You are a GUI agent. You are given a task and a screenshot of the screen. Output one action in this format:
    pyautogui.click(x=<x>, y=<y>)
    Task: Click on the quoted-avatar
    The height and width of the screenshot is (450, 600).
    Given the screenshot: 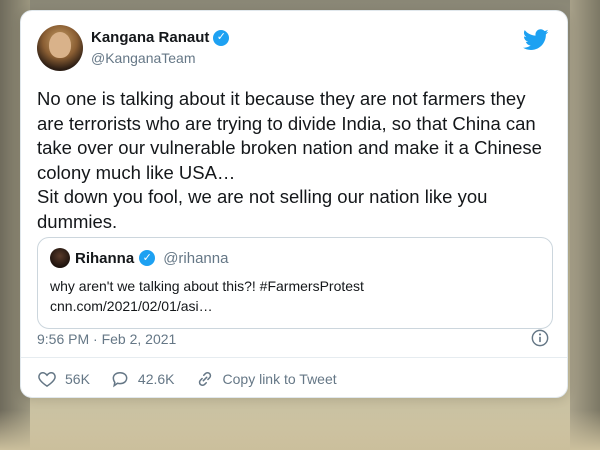 What is the action you would take?
    pyautogui.click(x=60, y=258)
    